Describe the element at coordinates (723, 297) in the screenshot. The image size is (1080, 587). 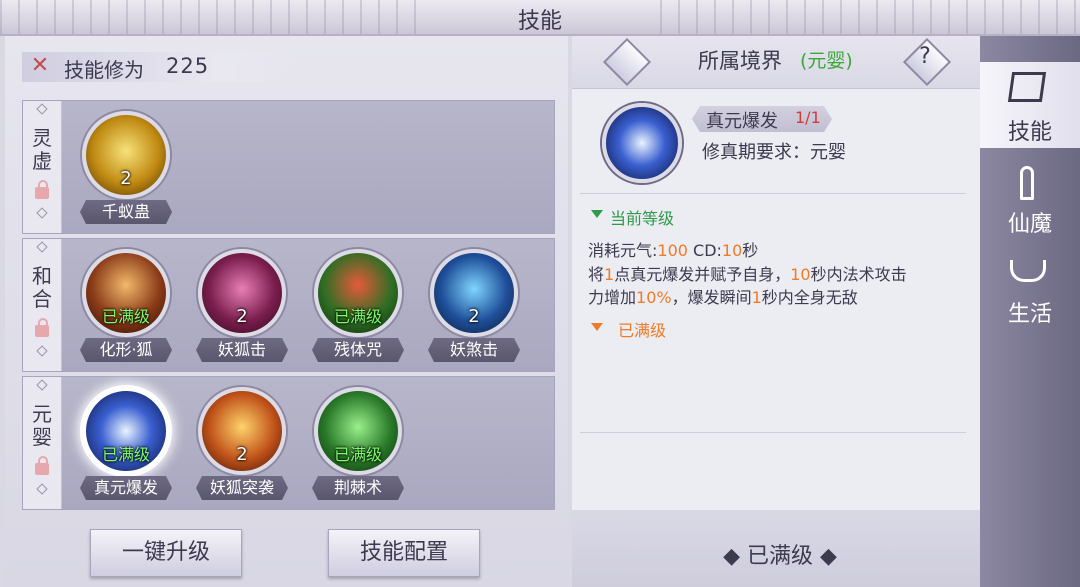
I see `description-line: 力增加10%，爆发瞬间1秒内全身无敌` at that location.